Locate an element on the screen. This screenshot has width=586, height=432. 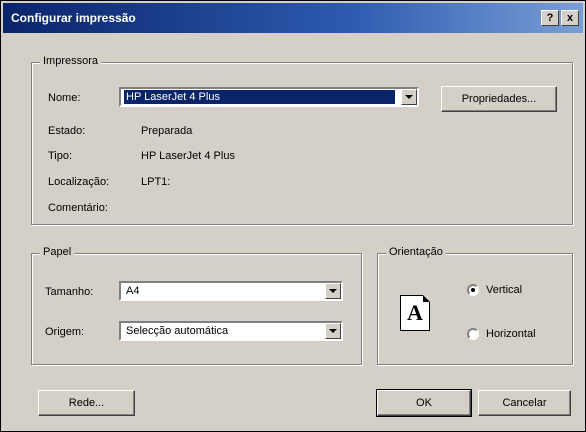
type-value: HP LaserJet 4 Plus is located at coordinates (188, 156).